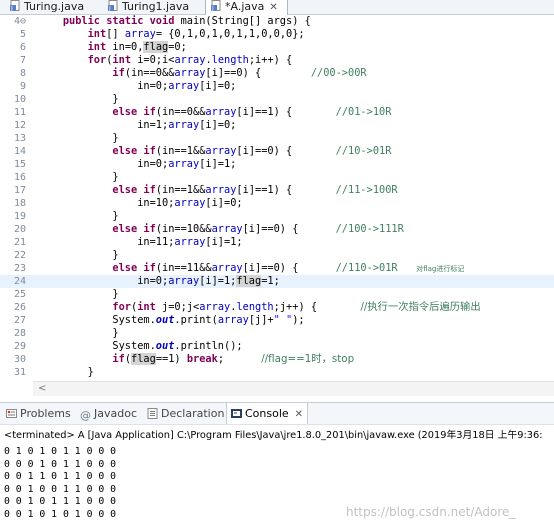 This screenshot has height=532, width=554. Describe the element at coordinates (277, 216) in the screenshot. I see `code-line: 19 }` at that location.